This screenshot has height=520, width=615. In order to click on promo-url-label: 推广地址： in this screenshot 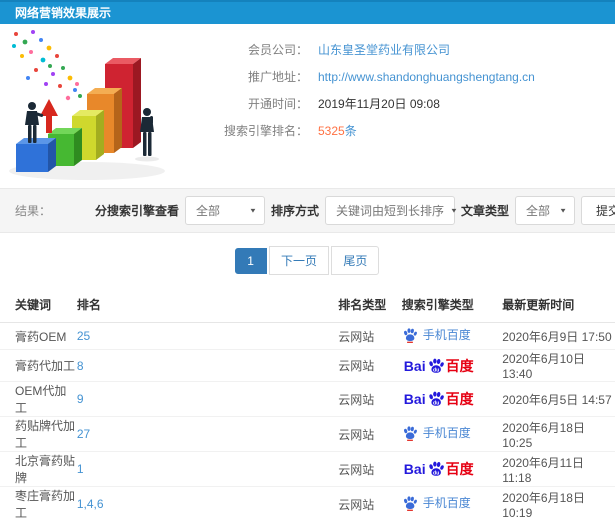, I will do `click(277, 77)`.